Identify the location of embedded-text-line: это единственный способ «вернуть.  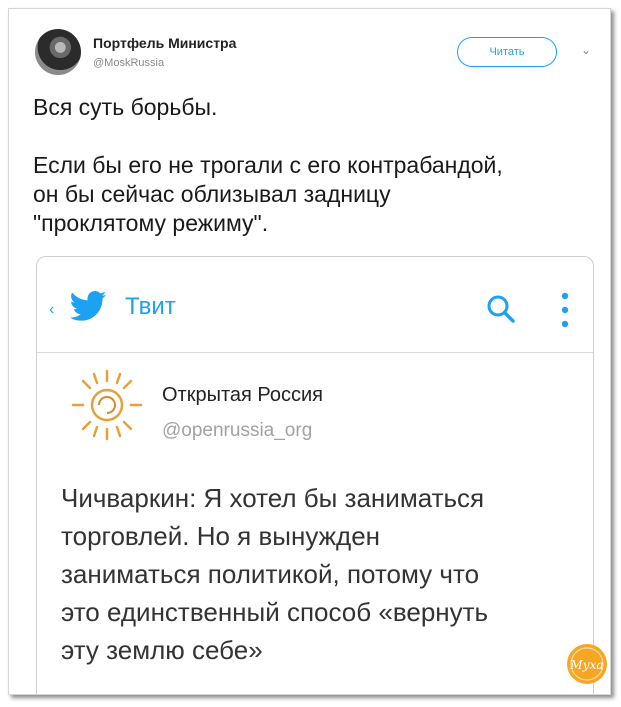
(275, 612).